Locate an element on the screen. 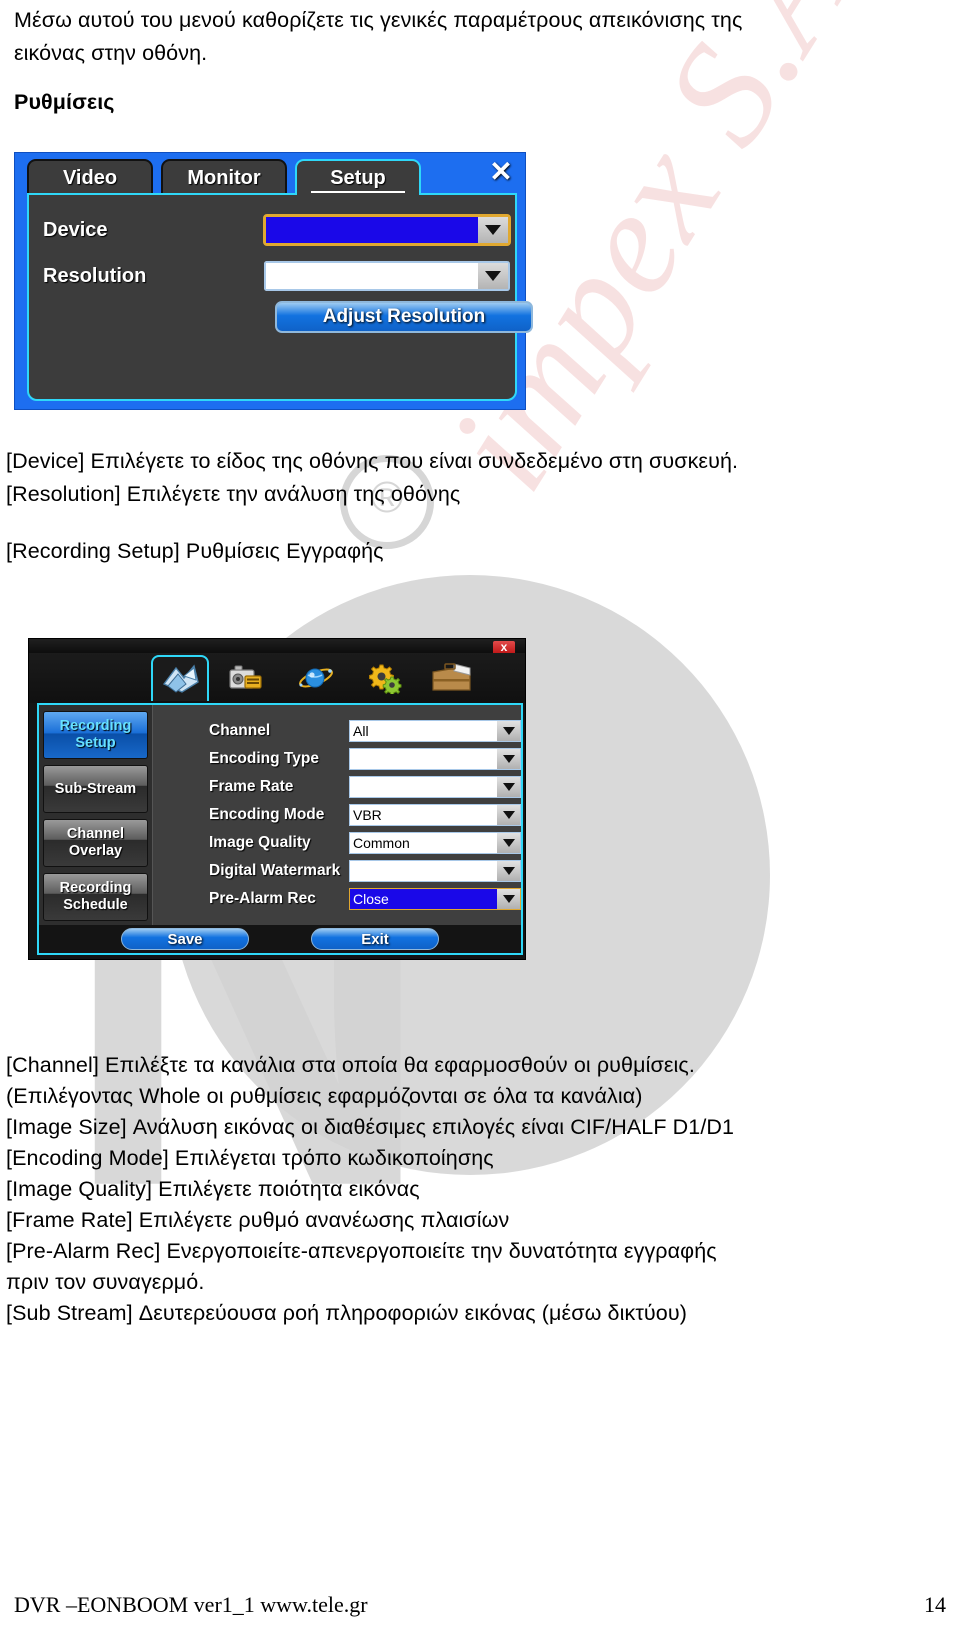 The height and width of the screenshot is (1651, 960). setup-dialog-body: Device Resolution Adjust Resolution is located at coordinates (280, 297).